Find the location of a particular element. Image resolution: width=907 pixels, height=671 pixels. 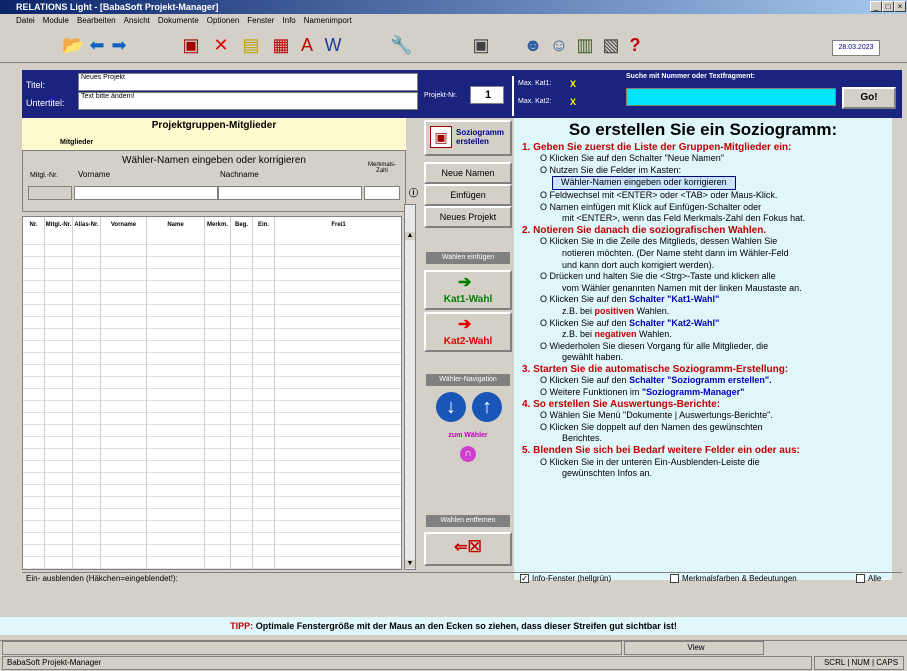

max-kat2-value: X is located at coordinates (573, 102).